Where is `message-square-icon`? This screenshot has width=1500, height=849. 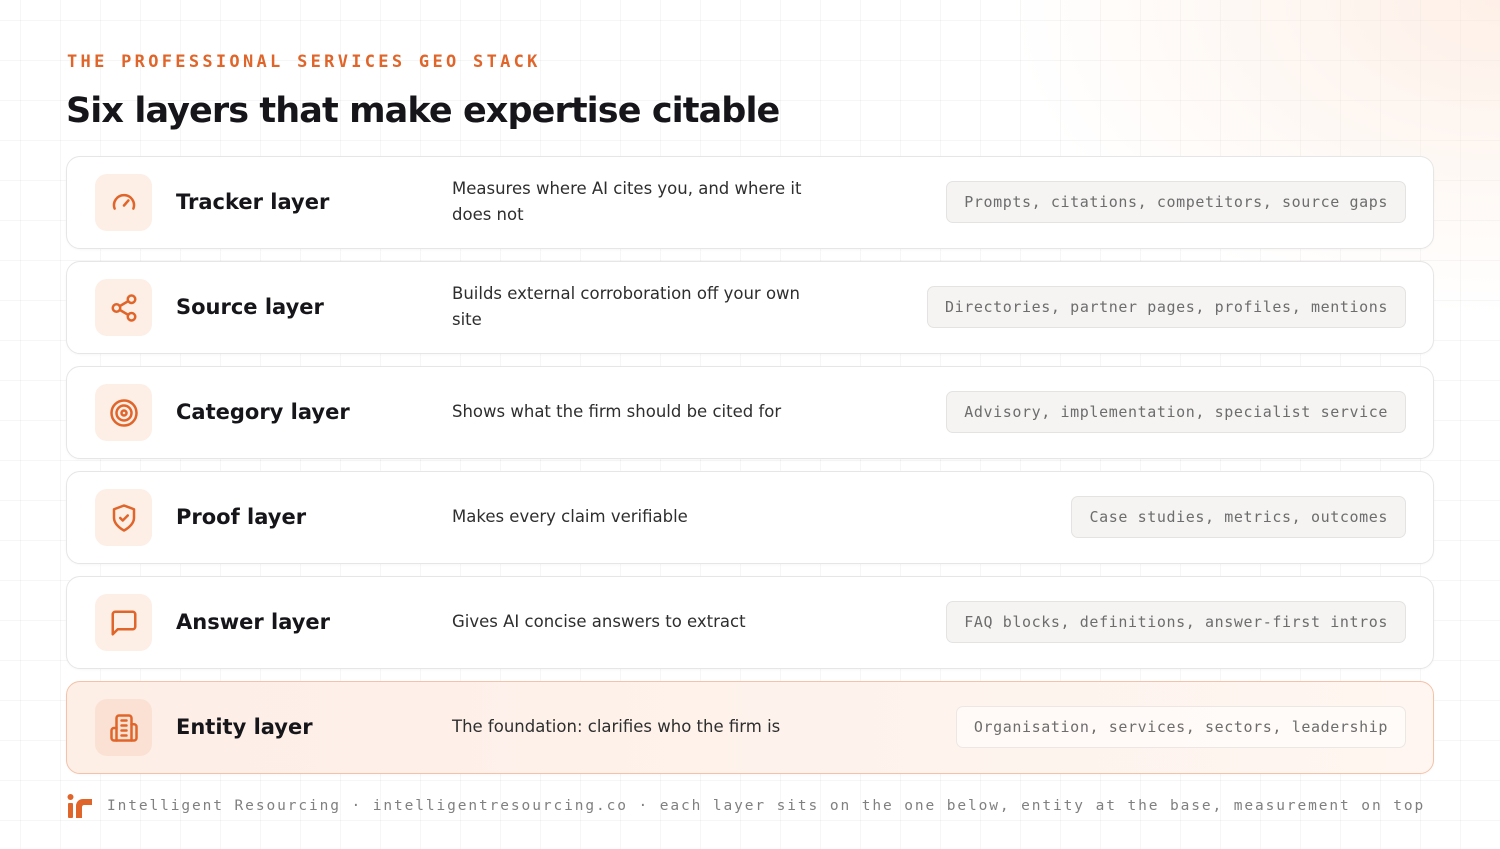
message-square-icon is located at coordinates (123, 622).